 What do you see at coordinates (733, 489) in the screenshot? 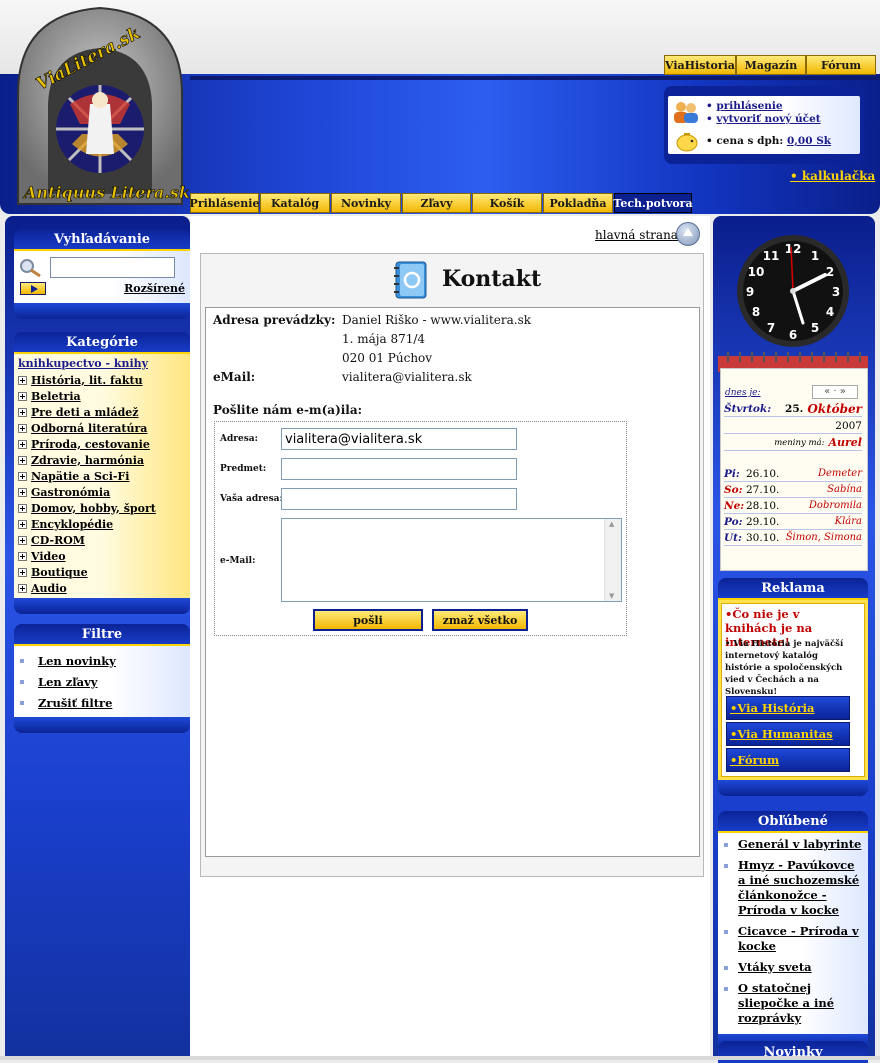
I see `cal-dow: So:` at bounding box center [733, 489].